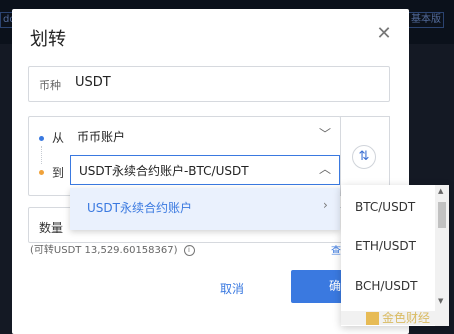 The image size is (454, 334). Describe the element at coordinates (442, 215) in the screenshot. I see `scrollbar-thumb` at that location.